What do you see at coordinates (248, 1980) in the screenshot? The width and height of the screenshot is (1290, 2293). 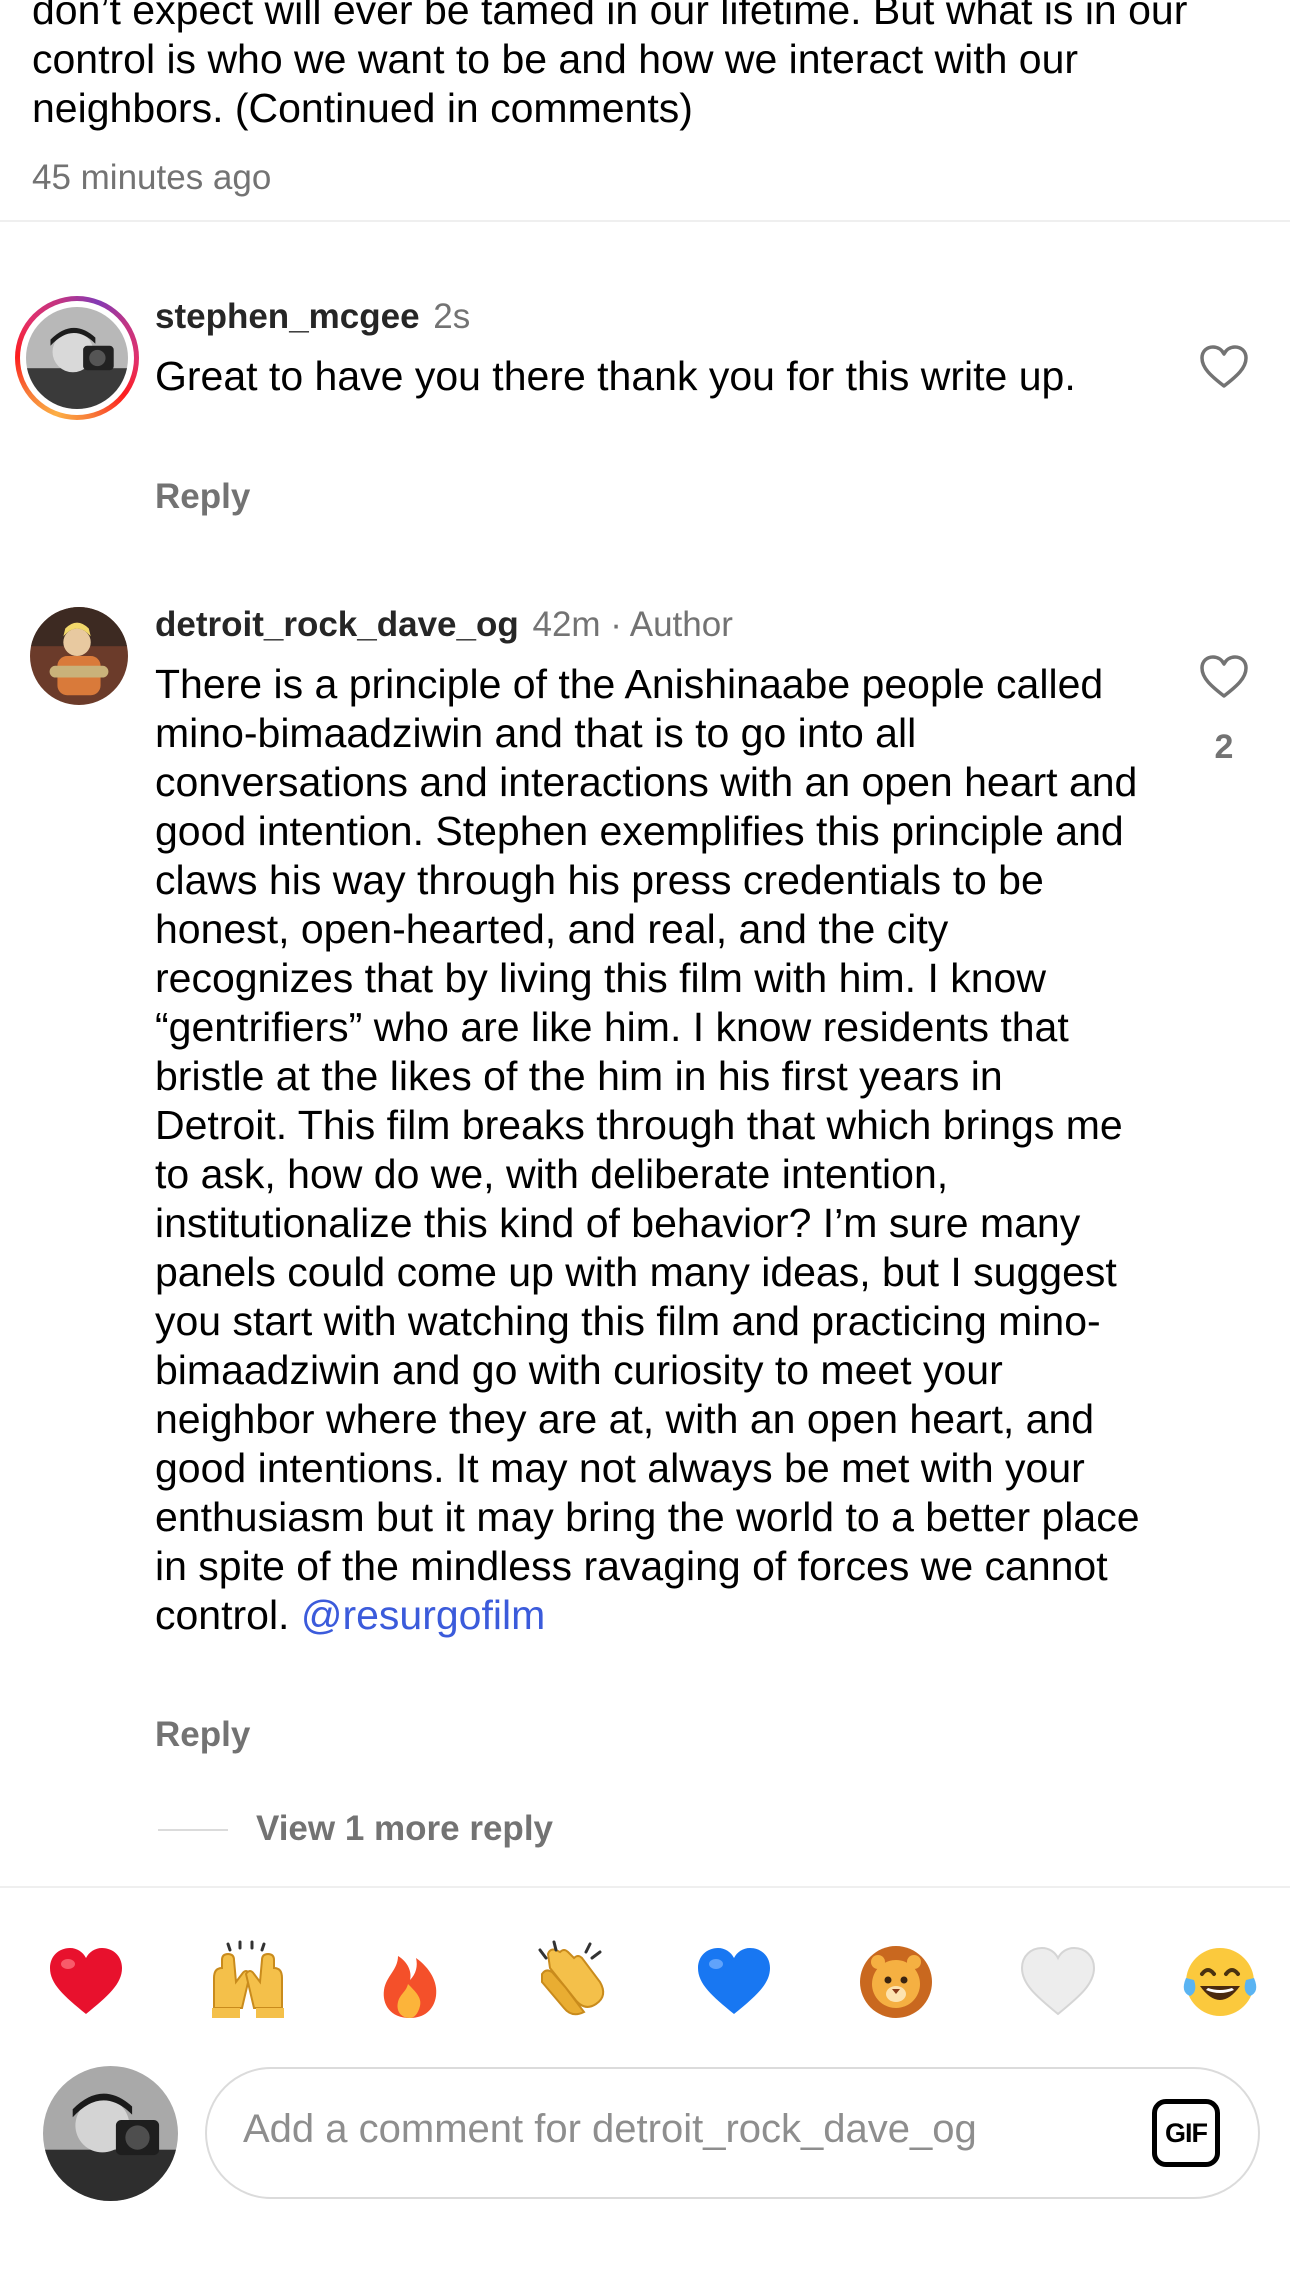 I see `raising-hands-icon` at bounding box center [248, 1980].